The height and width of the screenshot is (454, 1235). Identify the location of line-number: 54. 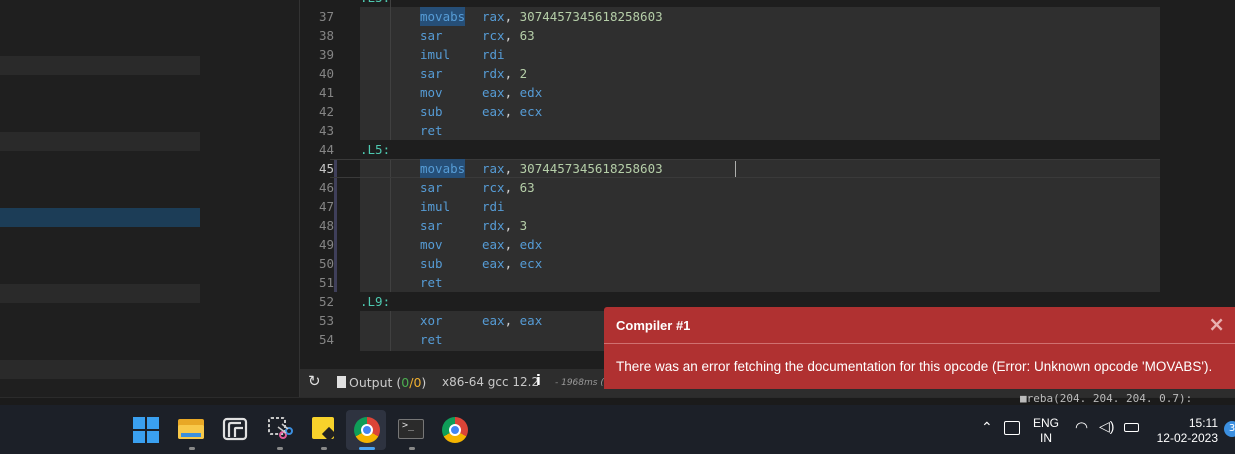
(326, 339).